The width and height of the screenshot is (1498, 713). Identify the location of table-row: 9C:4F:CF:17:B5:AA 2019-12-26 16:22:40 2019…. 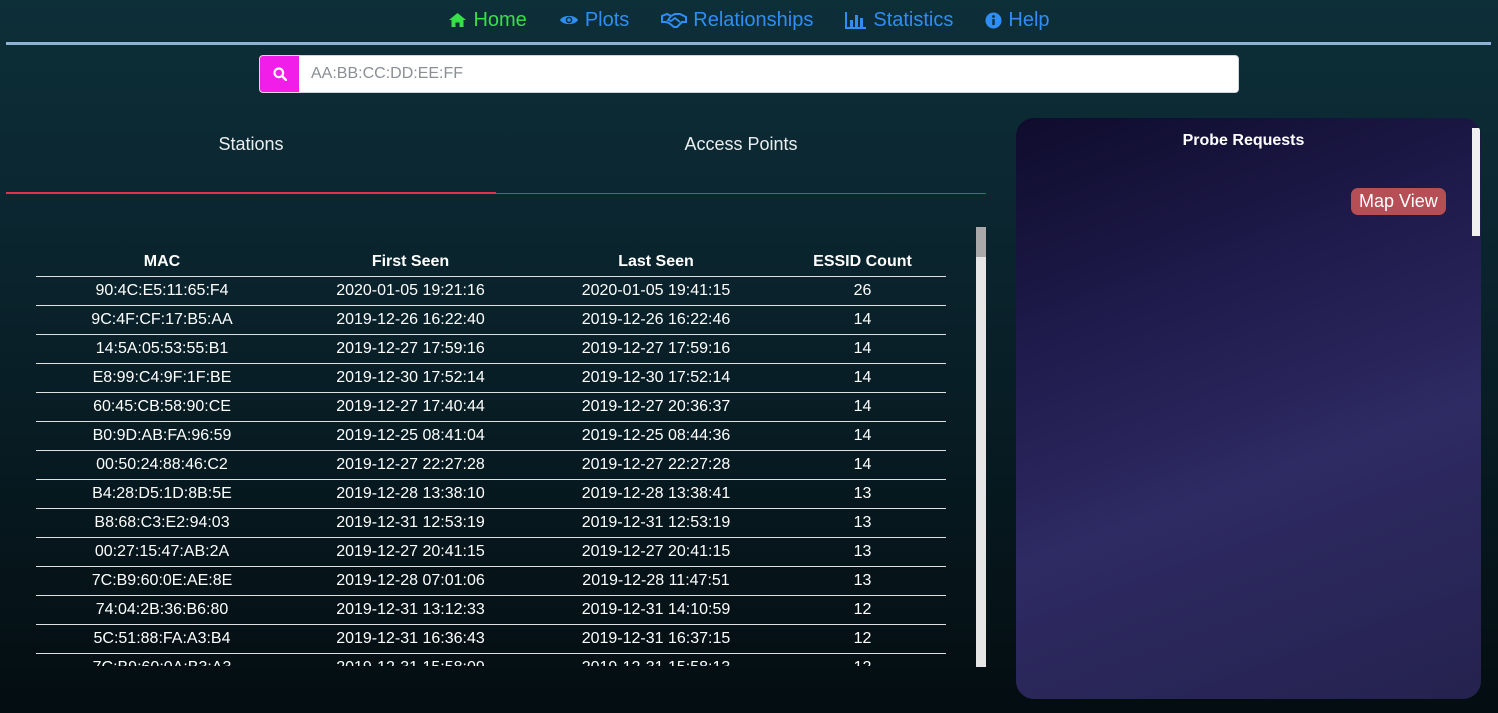
(491, 320).